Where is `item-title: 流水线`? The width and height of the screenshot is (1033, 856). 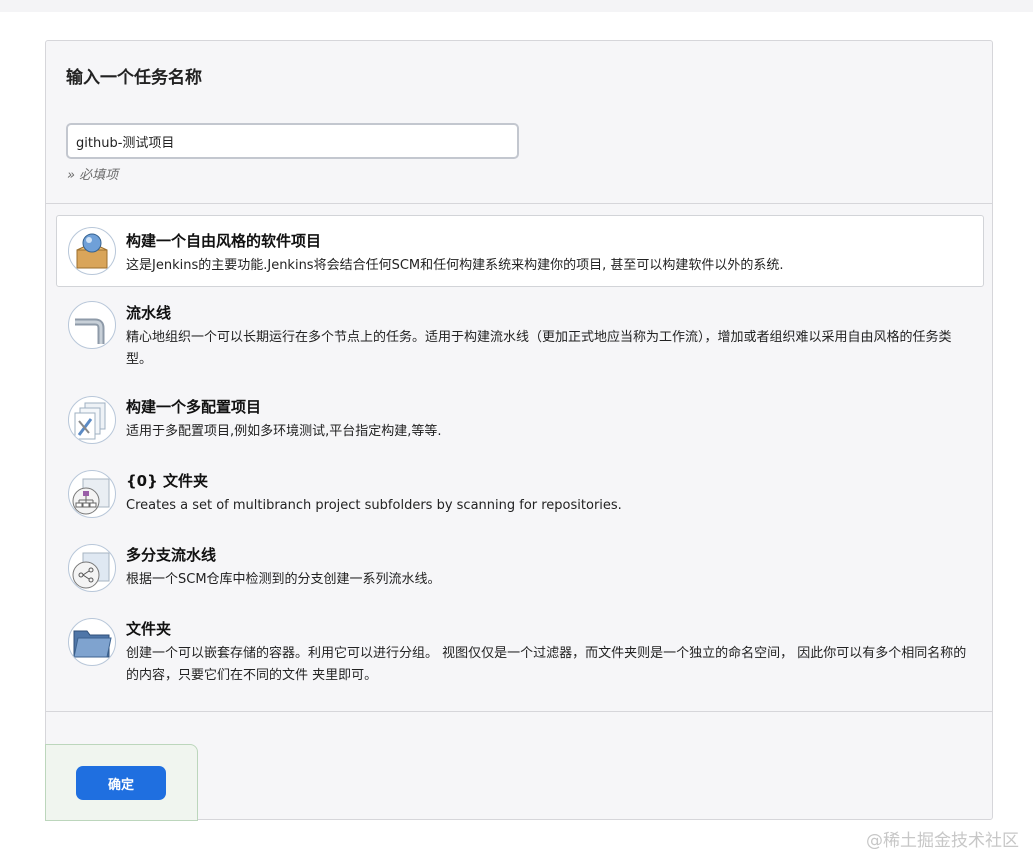
item-title: 流水线 is located at coordinates (149, 313).